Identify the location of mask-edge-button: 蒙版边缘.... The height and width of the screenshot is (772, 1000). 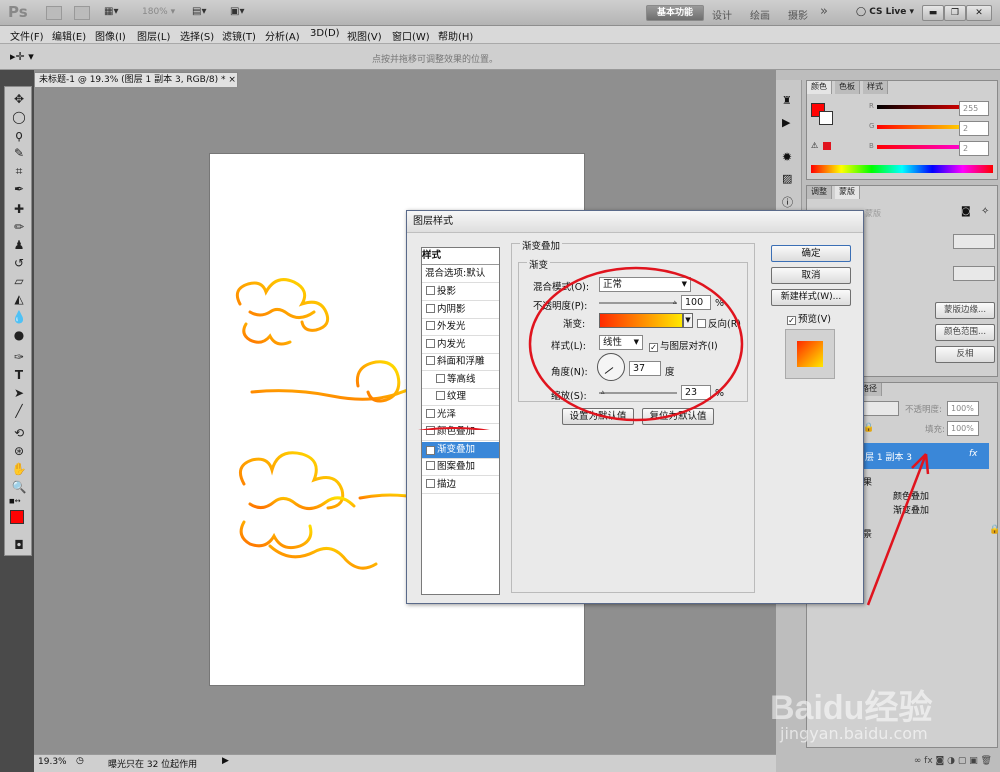
(965, 310).